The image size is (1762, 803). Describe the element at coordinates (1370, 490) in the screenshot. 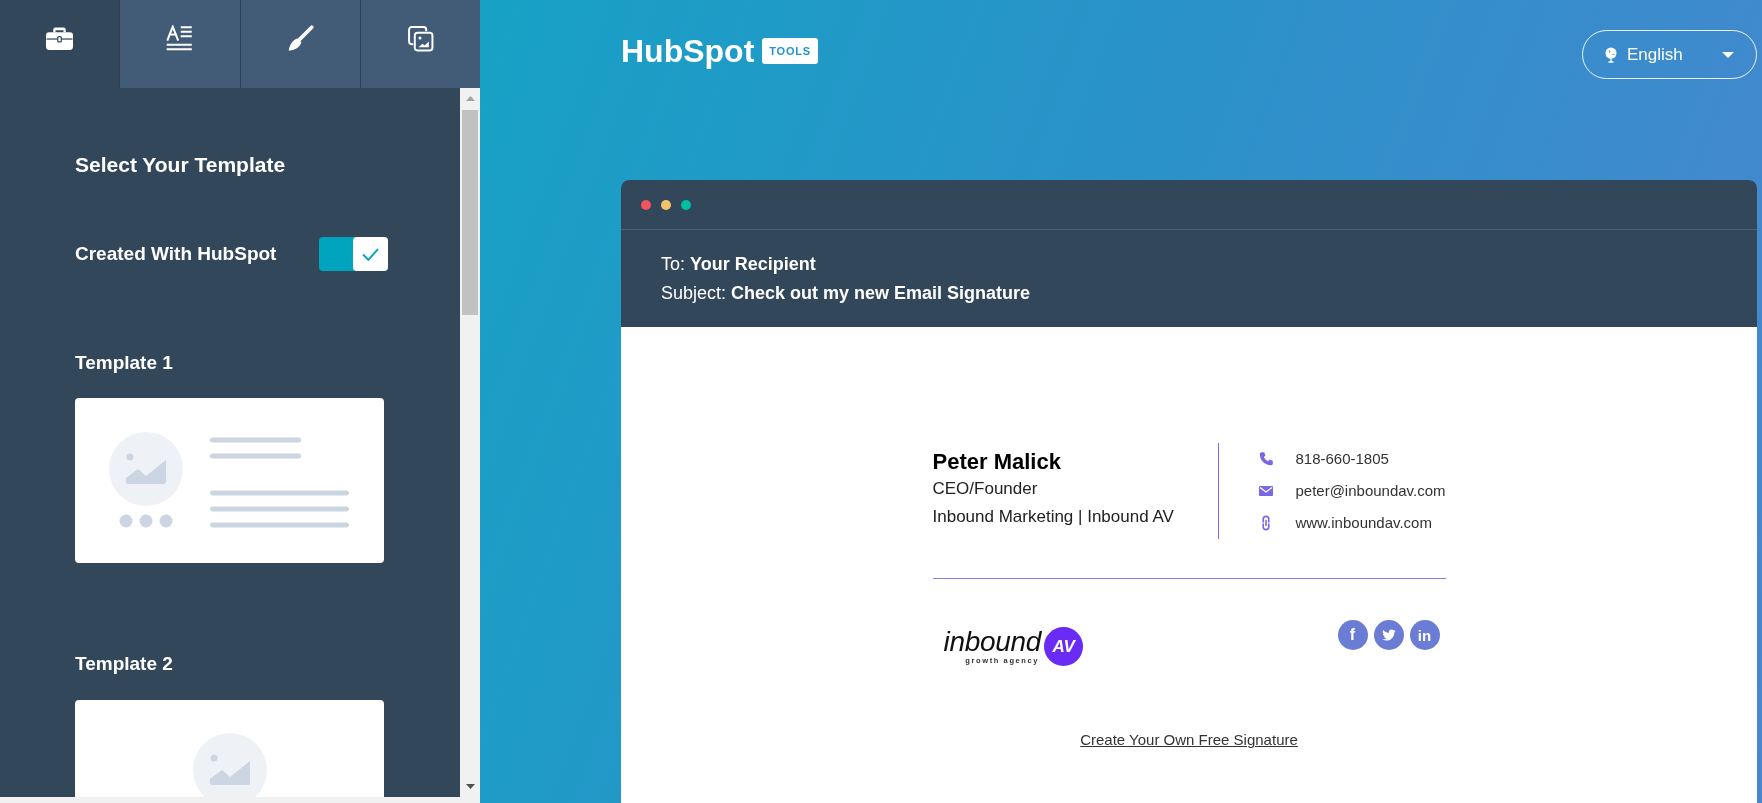

I see `email-address: peter@inboundav.com` at that location.